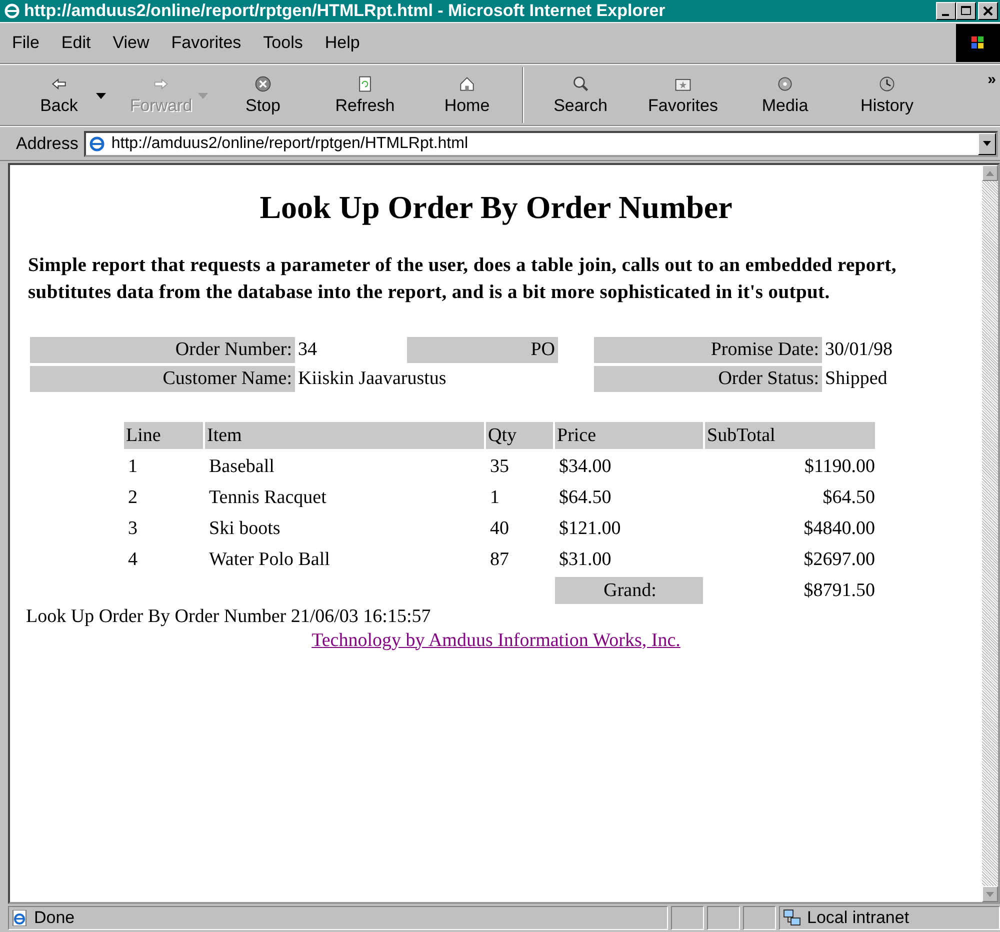  What do you see at coordinates (839, 528) in the screenshot?
I see `table-cell-text: $4840.00` at bounding box center [839, 528].